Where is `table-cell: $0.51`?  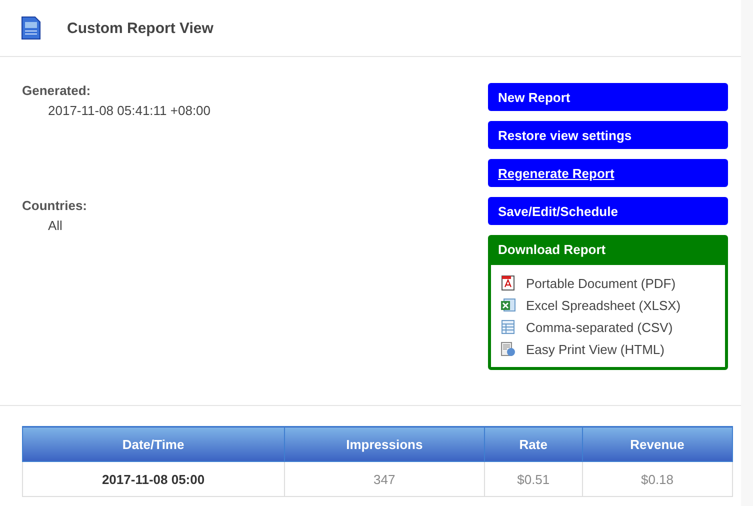
table-cell: $0.51 is located at coordinates (533, 479).